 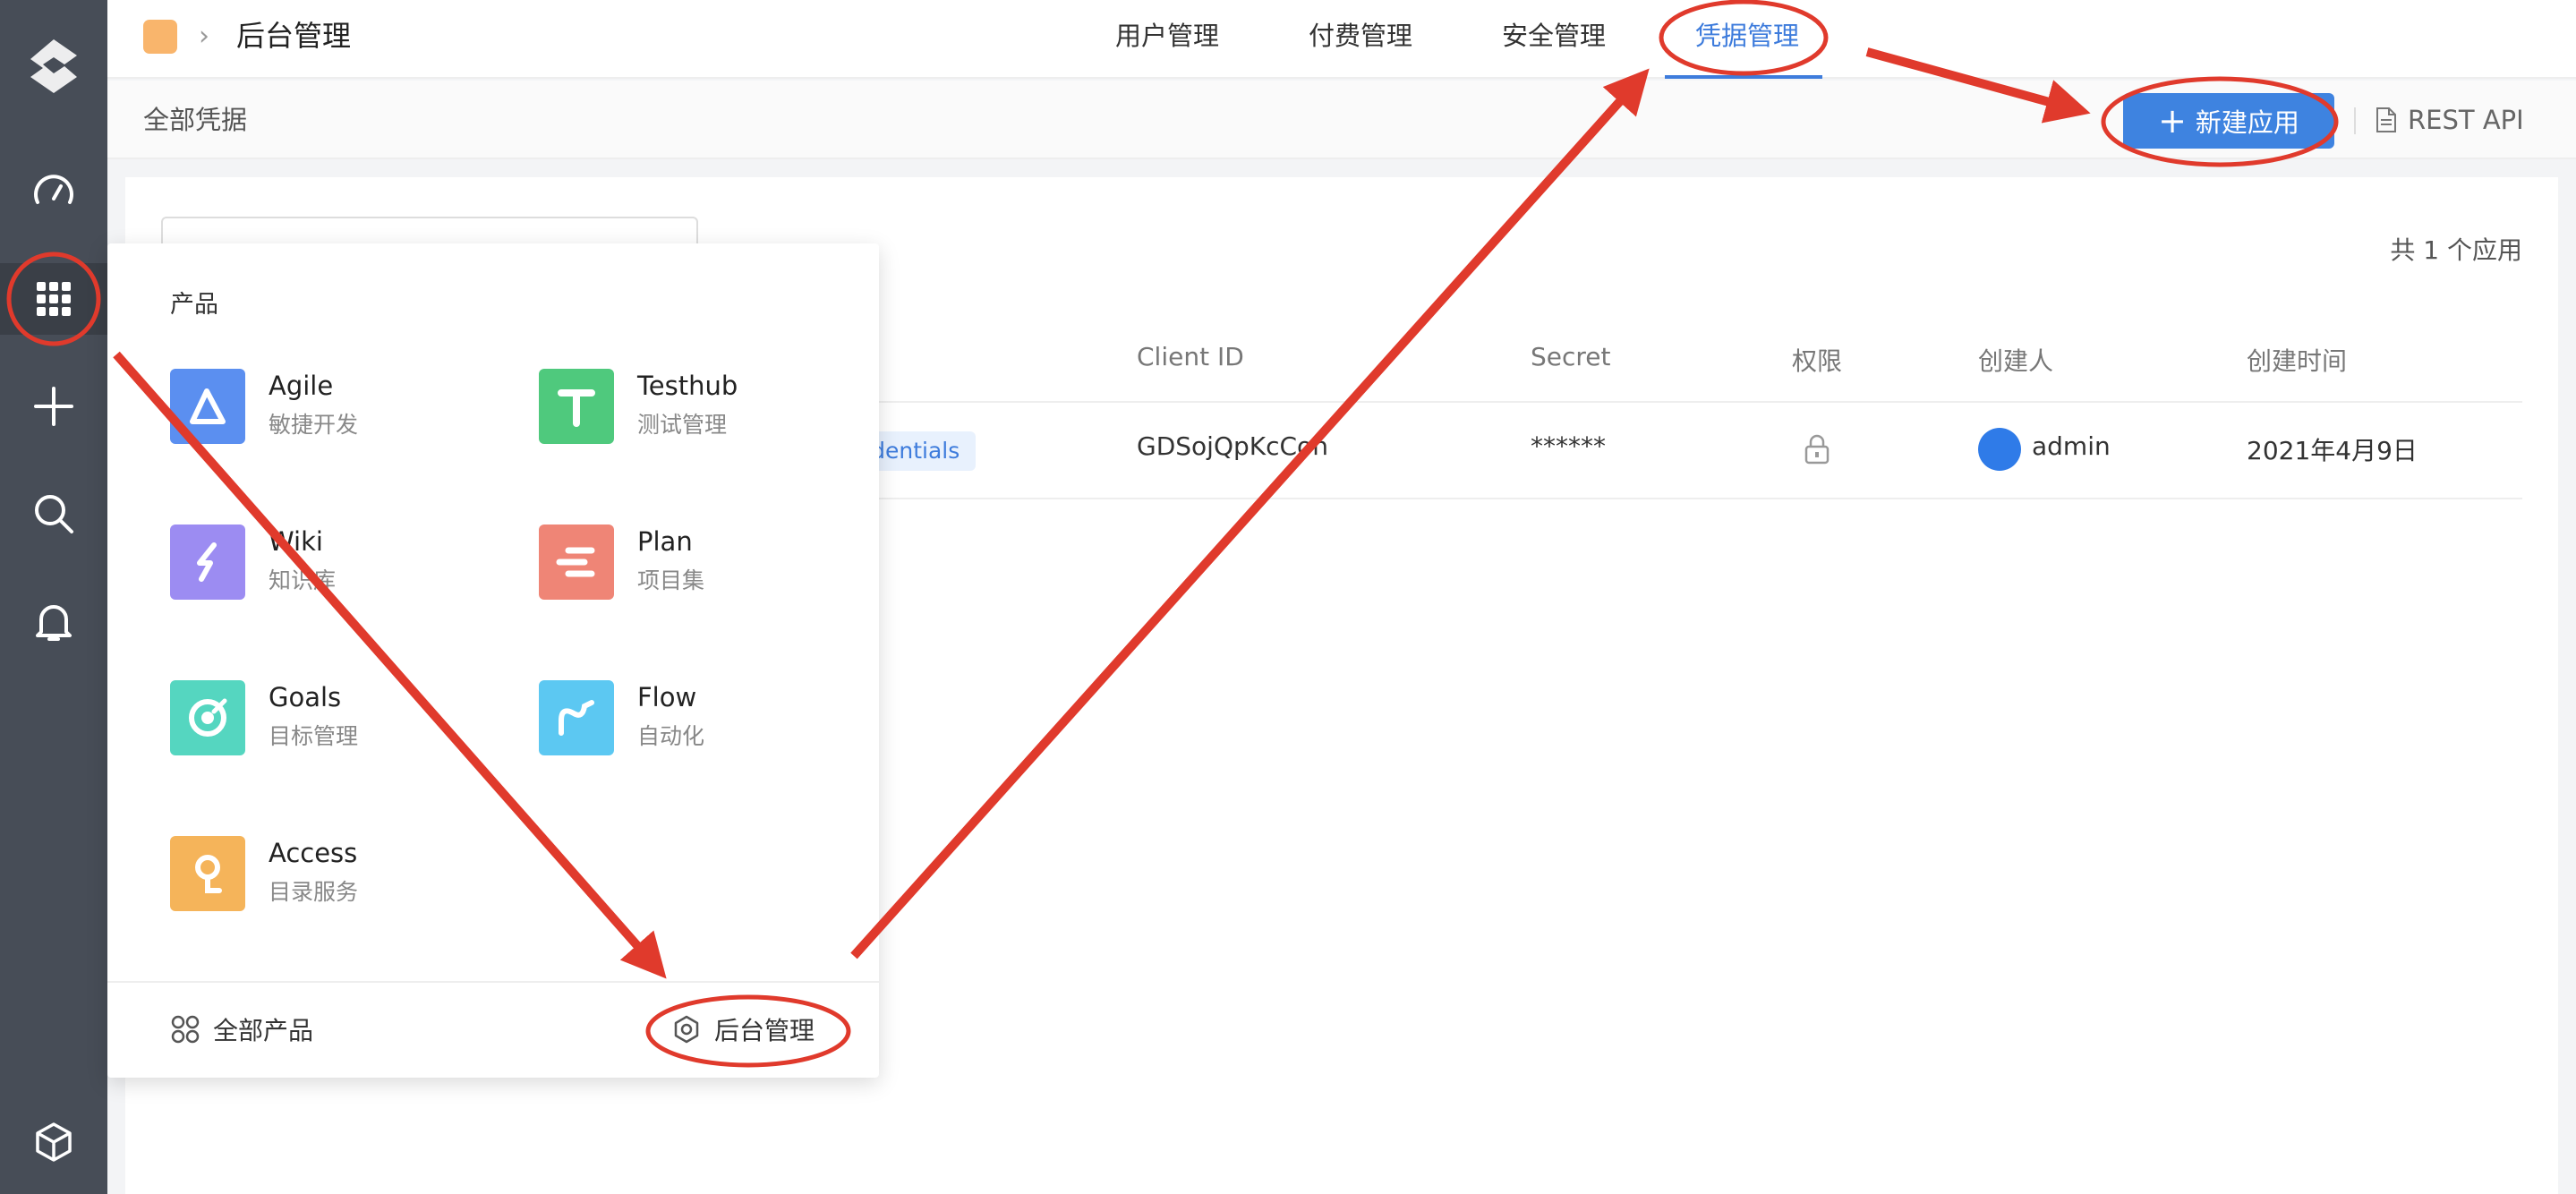 What do you see at coordinates (2172, 121) in the screenshot?
I see `plus-icon: +` at bounding box center [2172, 121].